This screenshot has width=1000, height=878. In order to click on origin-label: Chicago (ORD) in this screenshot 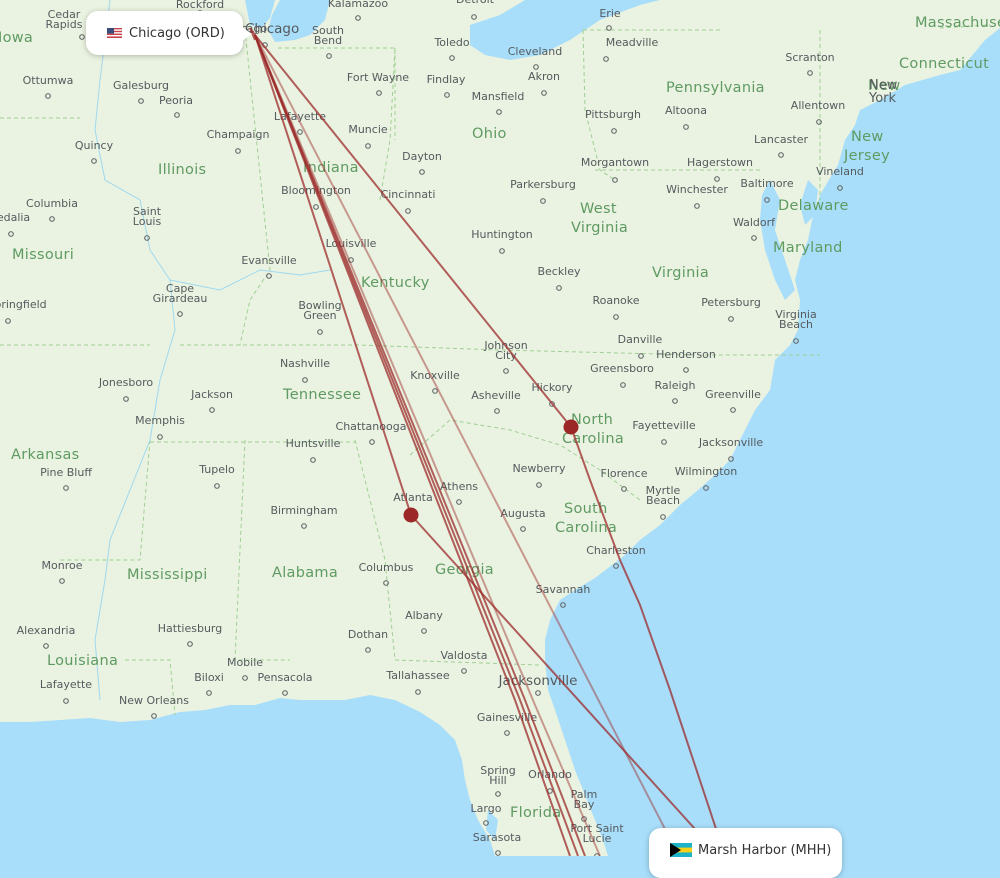, I will do `click(177, 33)`.